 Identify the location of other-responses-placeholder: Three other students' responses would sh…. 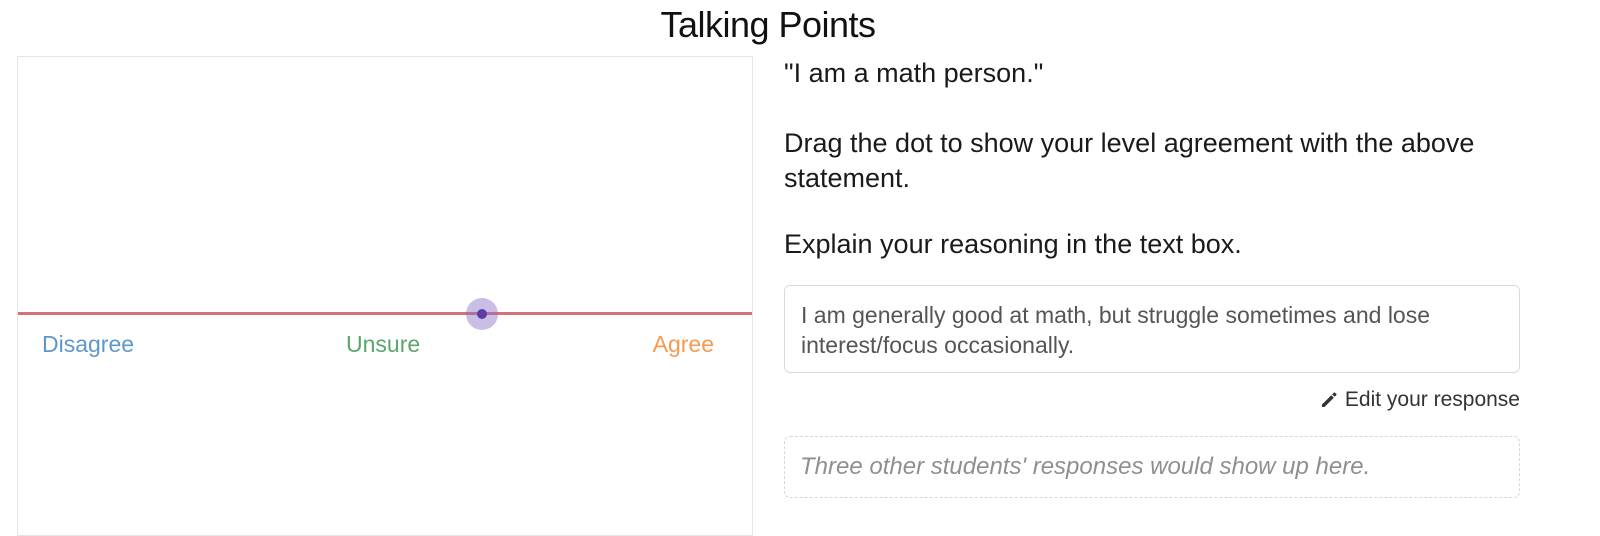
(1152, 467).